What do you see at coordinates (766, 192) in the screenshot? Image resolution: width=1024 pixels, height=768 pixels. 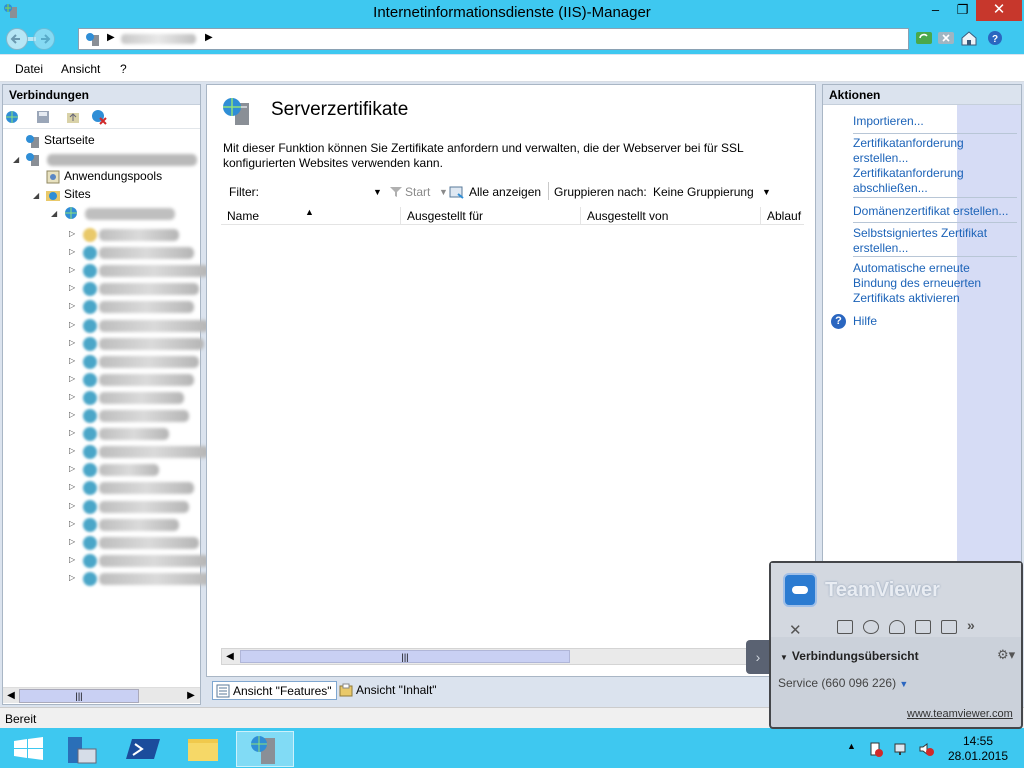 I see `group-by-dropdown-icon: ▼` at bounding box center [766, 192].